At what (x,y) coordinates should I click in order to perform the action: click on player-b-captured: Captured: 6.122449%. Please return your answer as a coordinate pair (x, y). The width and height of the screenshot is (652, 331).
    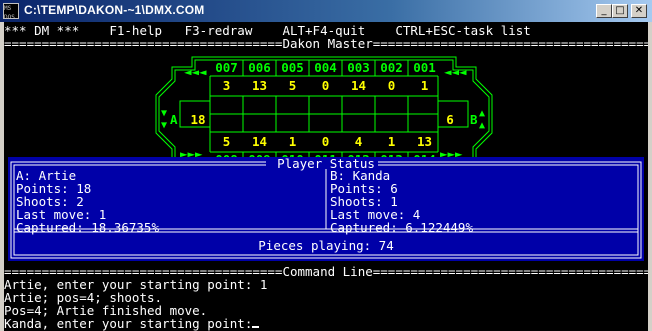
    Looking at the image, I should click on (401, 227).